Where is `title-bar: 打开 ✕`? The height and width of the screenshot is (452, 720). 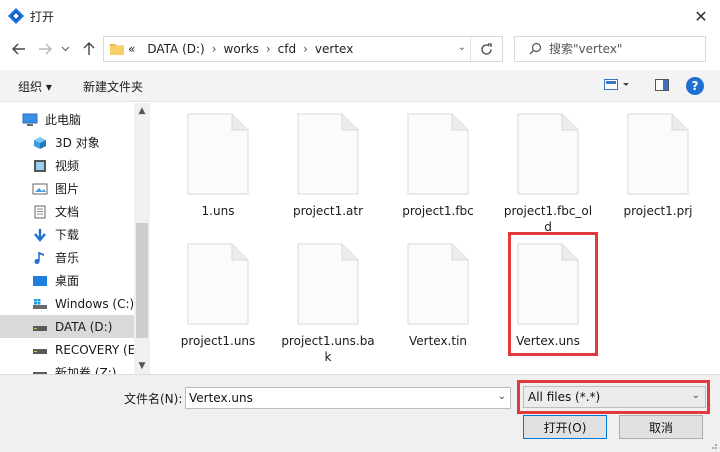
title-bar: 打开 ✕ is located at coordinates (360, 16).